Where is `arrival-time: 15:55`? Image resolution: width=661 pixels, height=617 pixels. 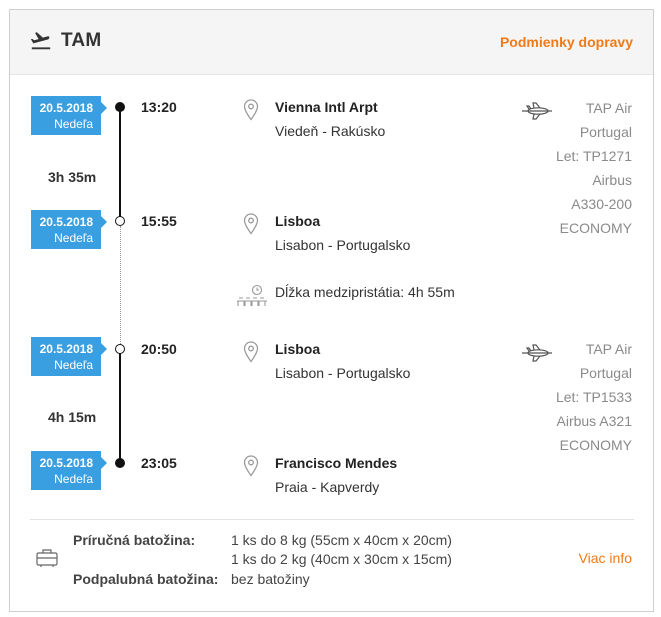 arrival-time: 15:55 is located at coordinates (159, 221).